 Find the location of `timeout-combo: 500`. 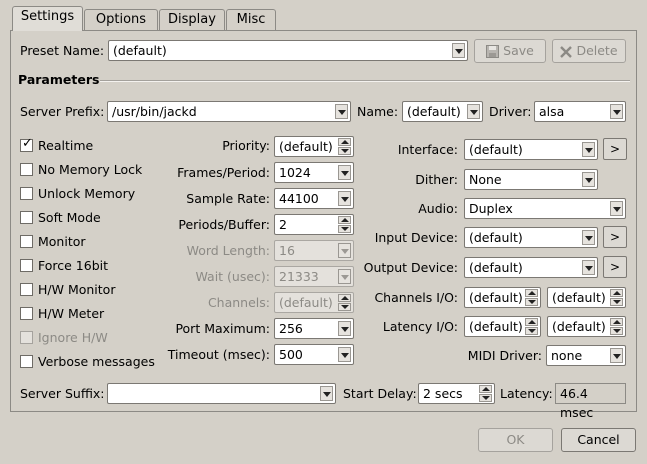

timeout-combo: 500 is located at coordinates (314, 354).